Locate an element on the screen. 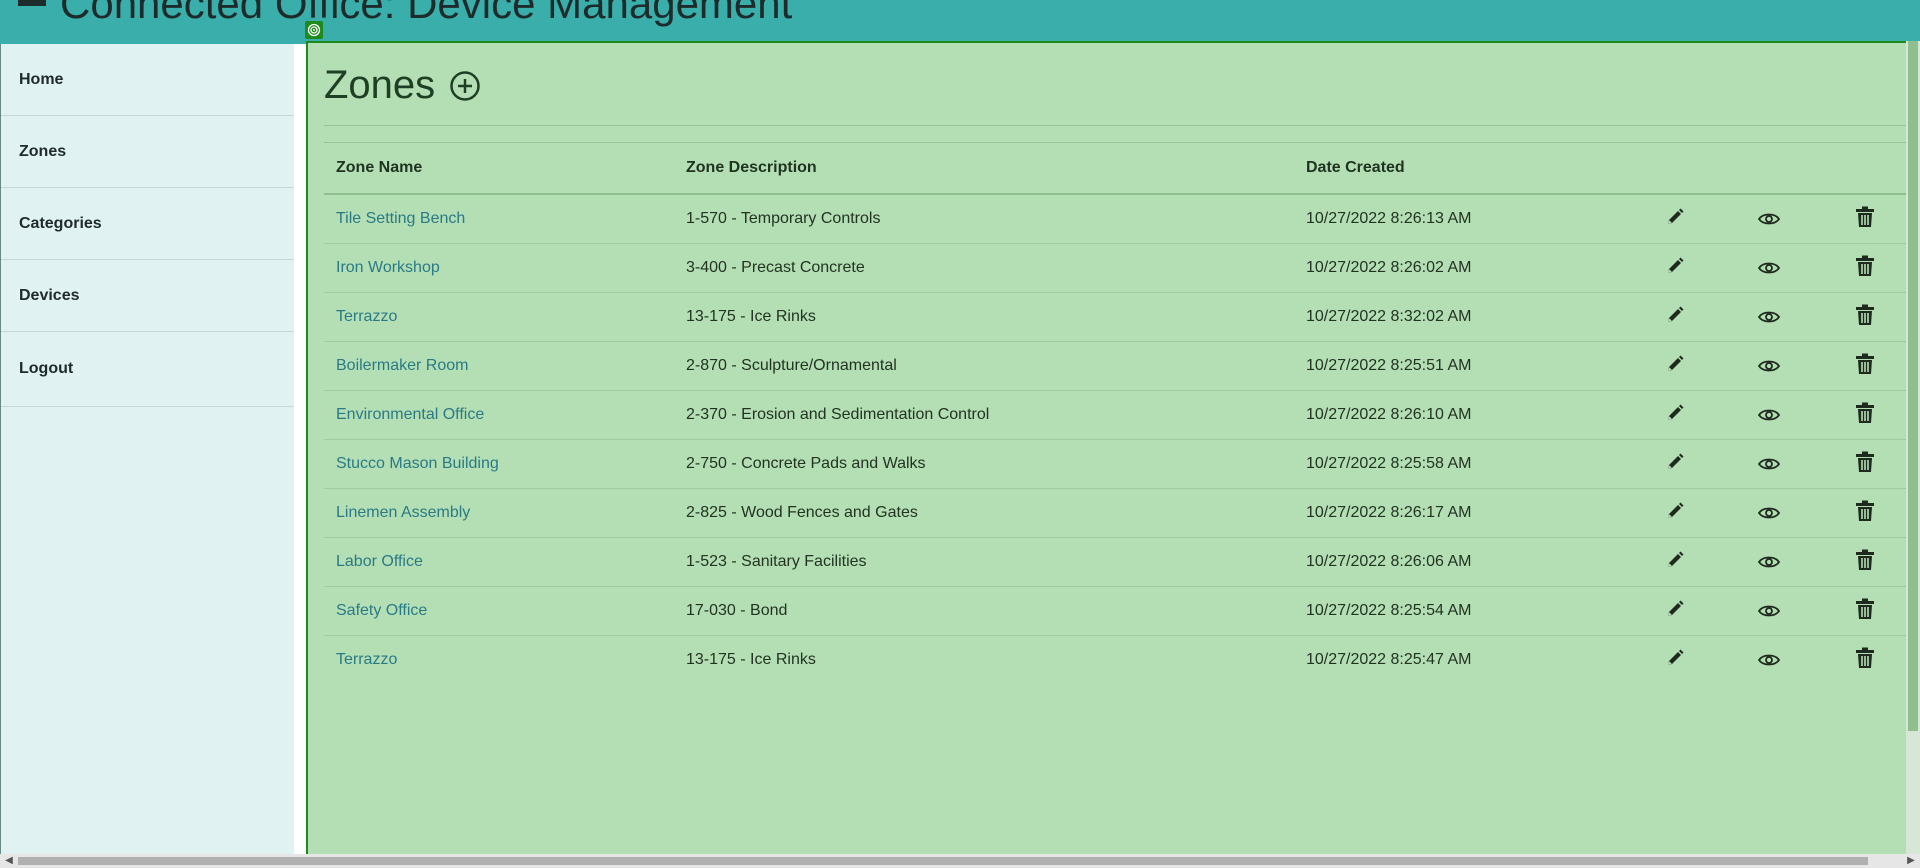  column-header-zone-name: Zone Name is located at coordinates (499, 169).